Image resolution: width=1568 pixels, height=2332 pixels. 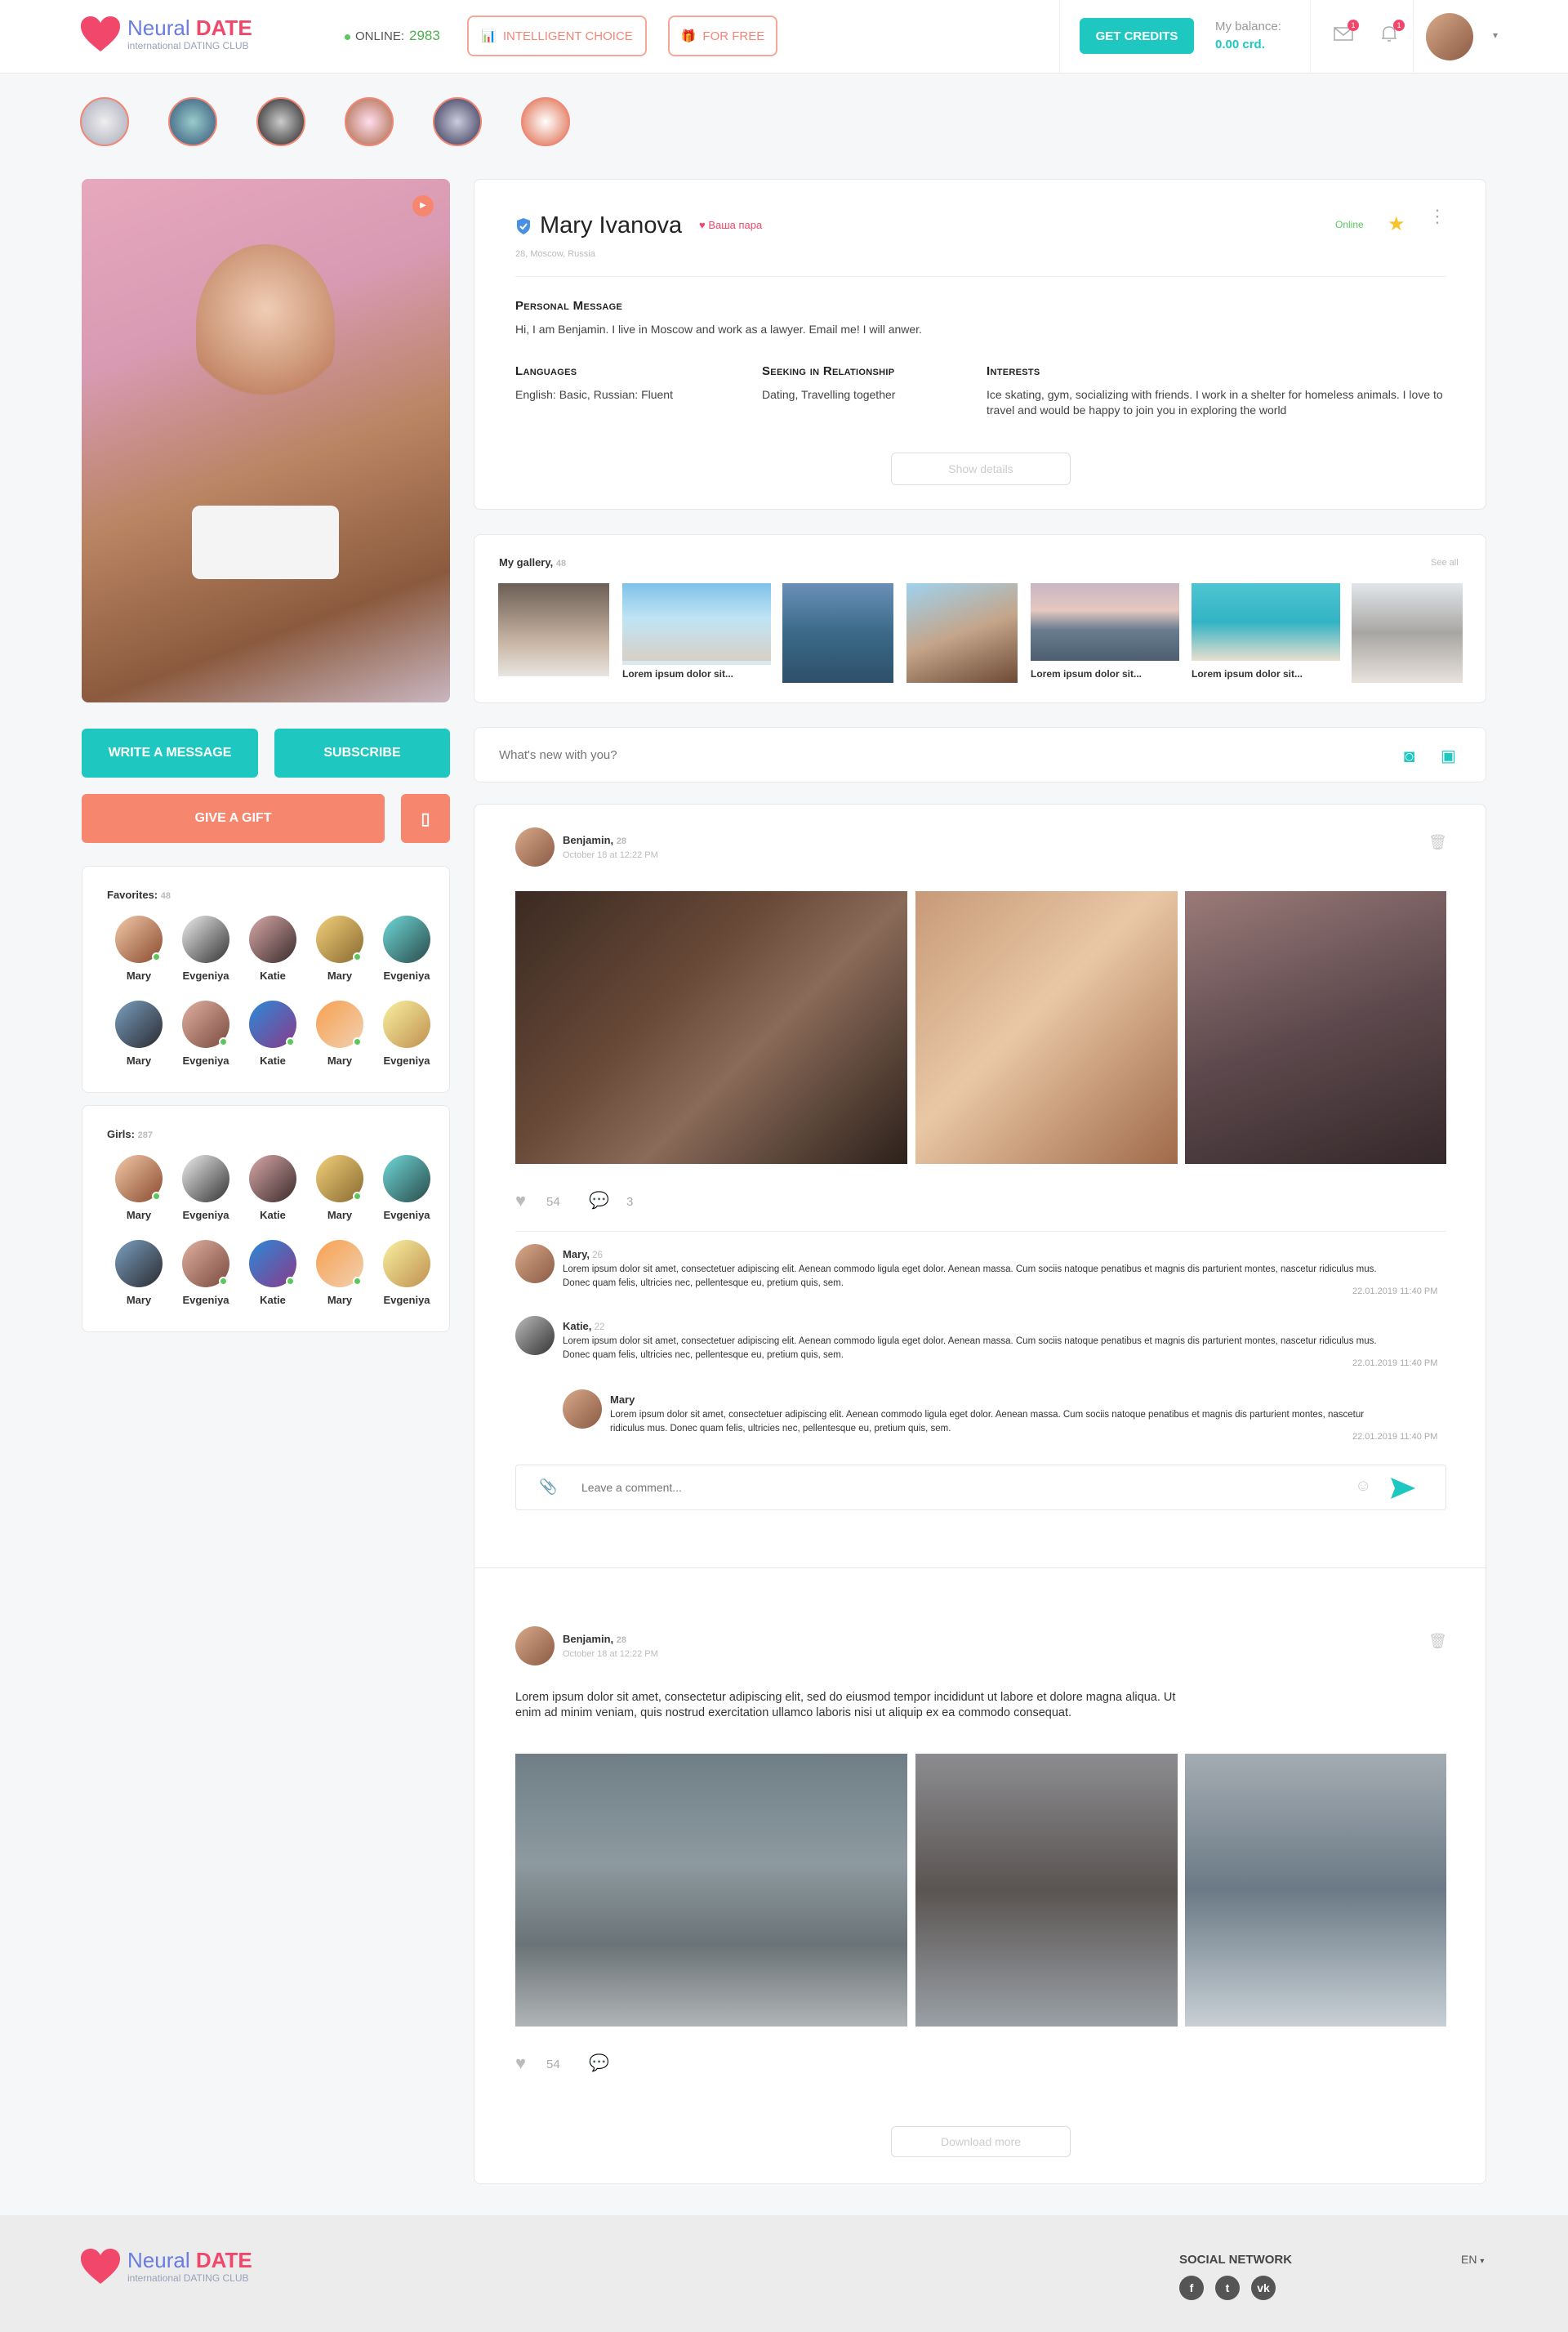 I want to click on logo: Neural DATE international DATING CLUB, so click(x=166, y=34).